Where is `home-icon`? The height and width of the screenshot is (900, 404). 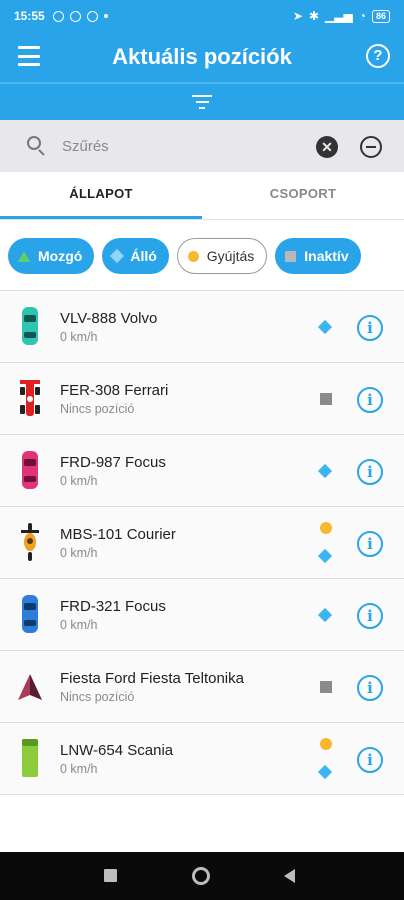 home-icon is located at coordinates (201, 876).